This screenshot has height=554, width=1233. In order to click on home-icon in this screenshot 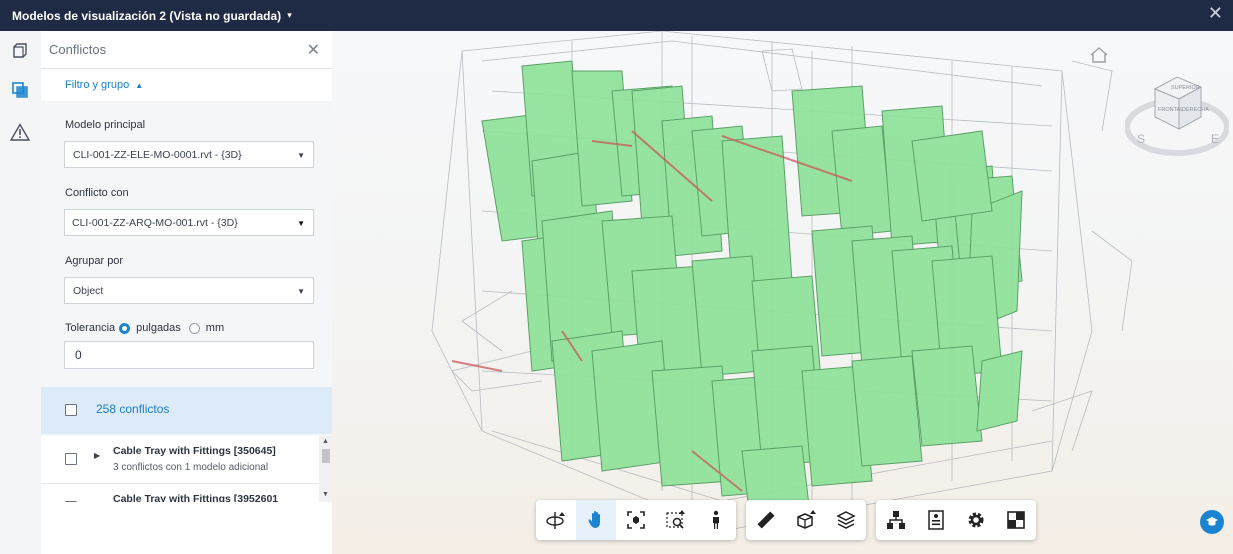, I will do `click(1099, 57)`.